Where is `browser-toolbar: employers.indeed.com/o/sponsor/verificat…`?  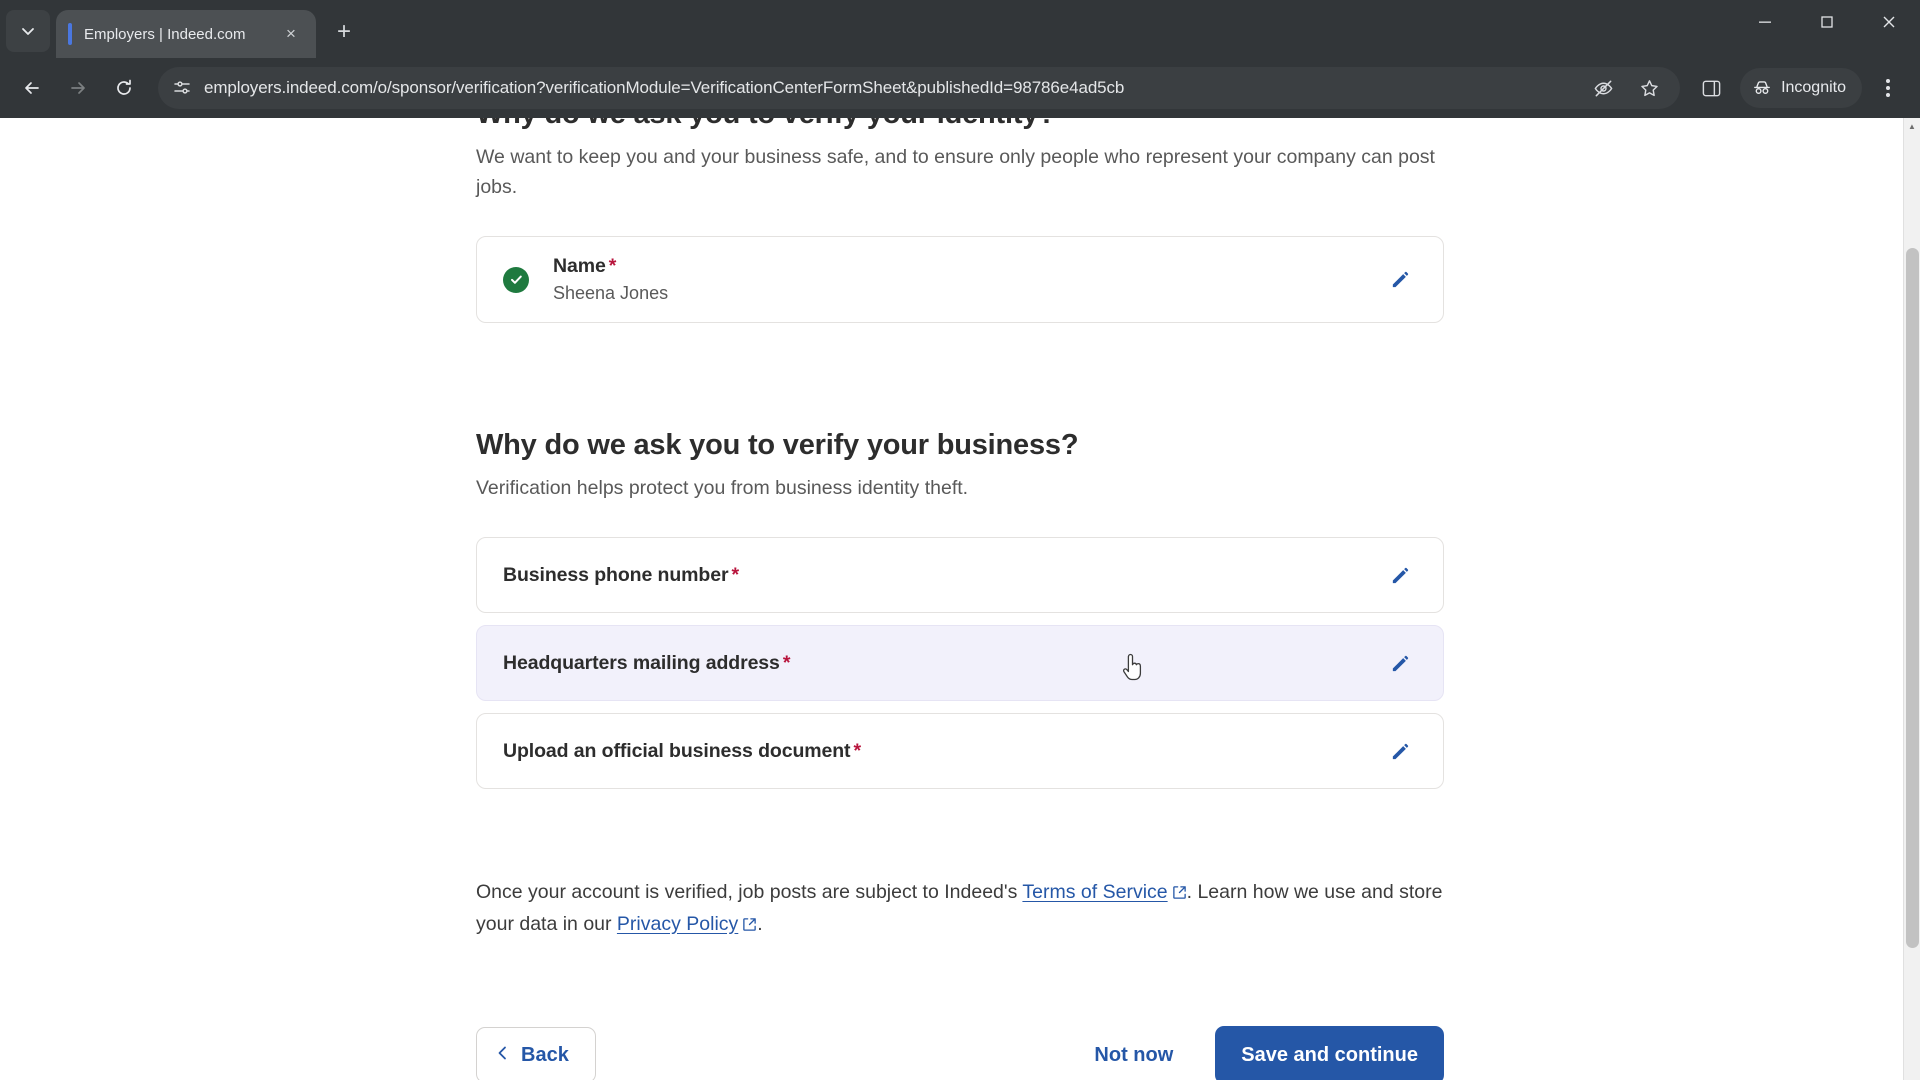
browser-toolbar: employers.indeed.com/o/sponsor/verificat… is located at coordinates (960, 88).